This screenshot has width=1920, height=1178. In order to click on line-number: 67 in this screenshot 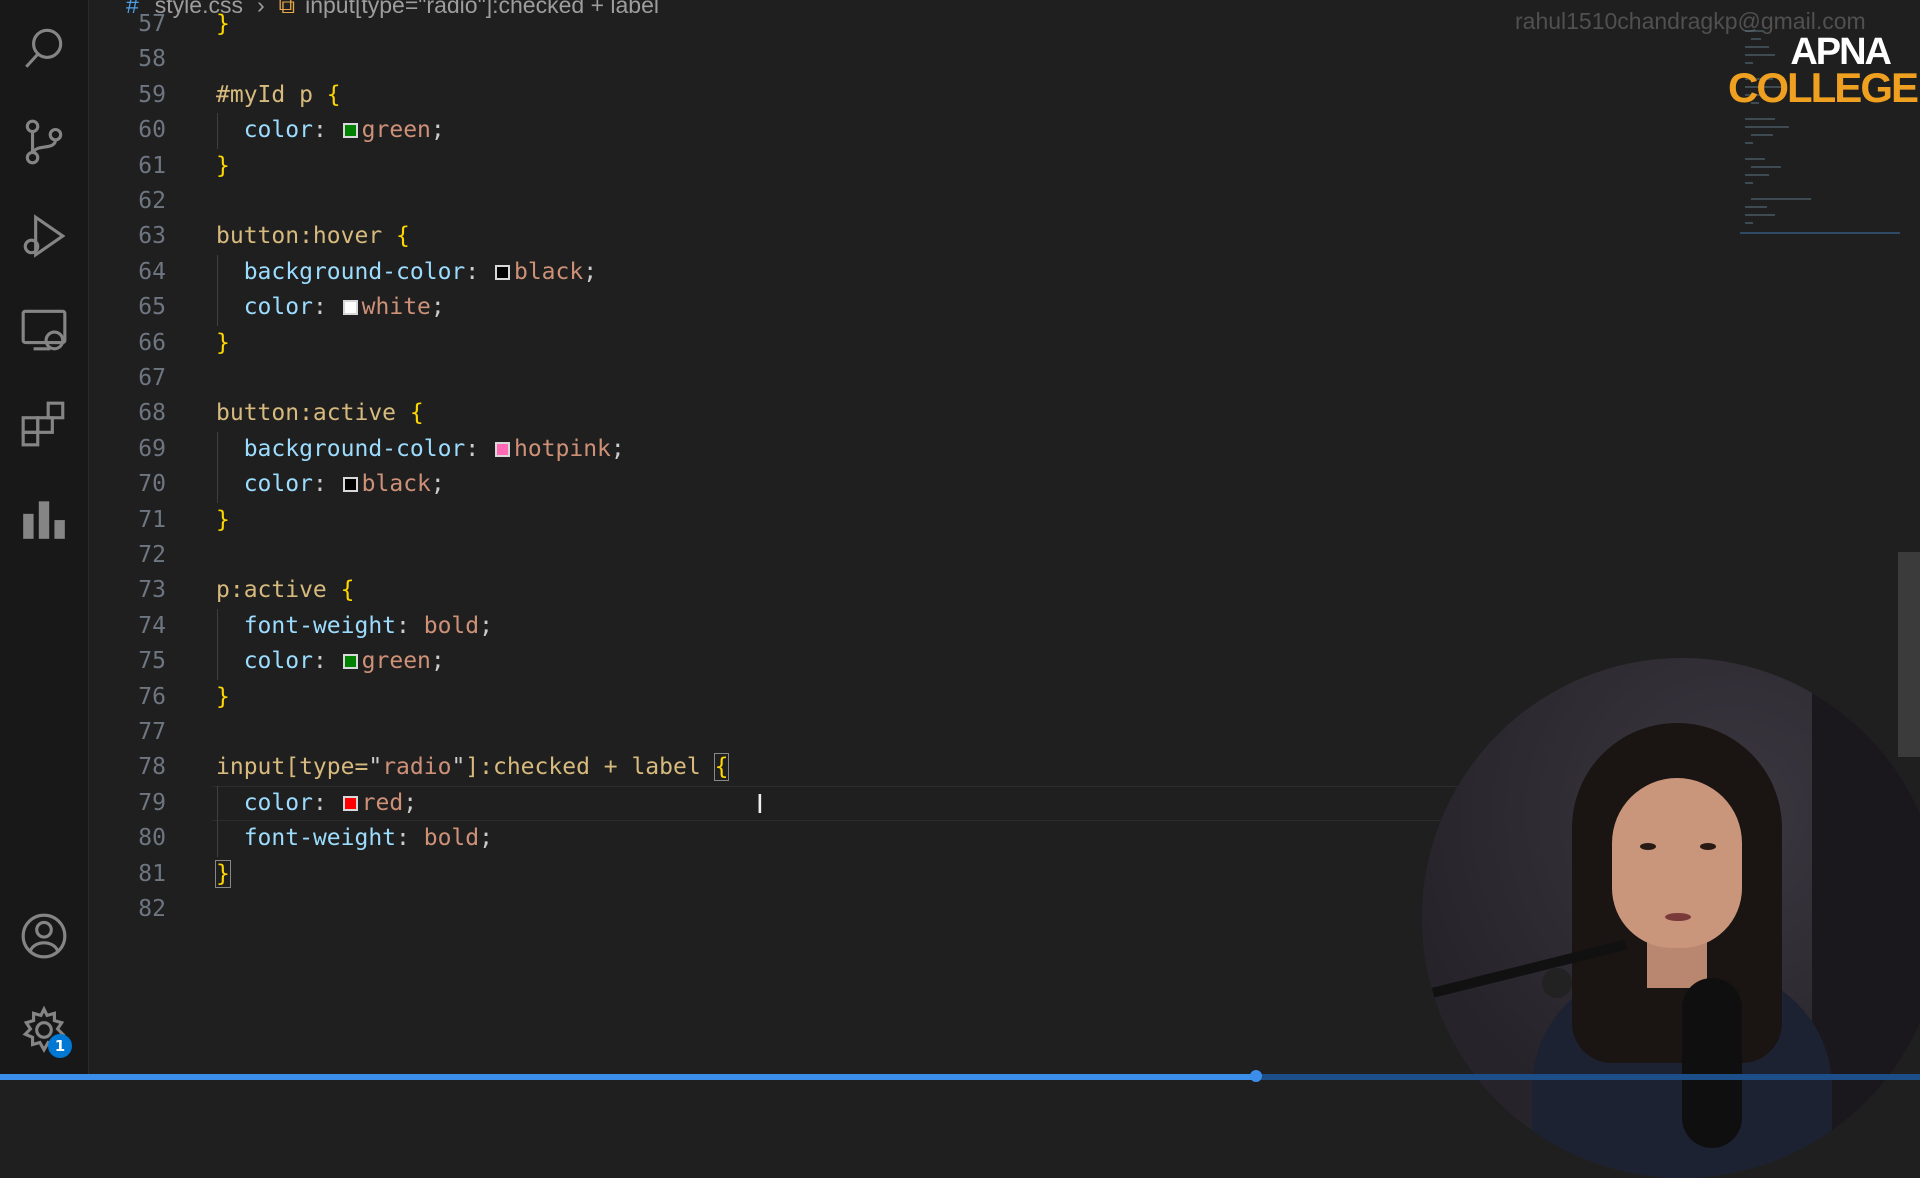, I will do `click(152, 378)`.